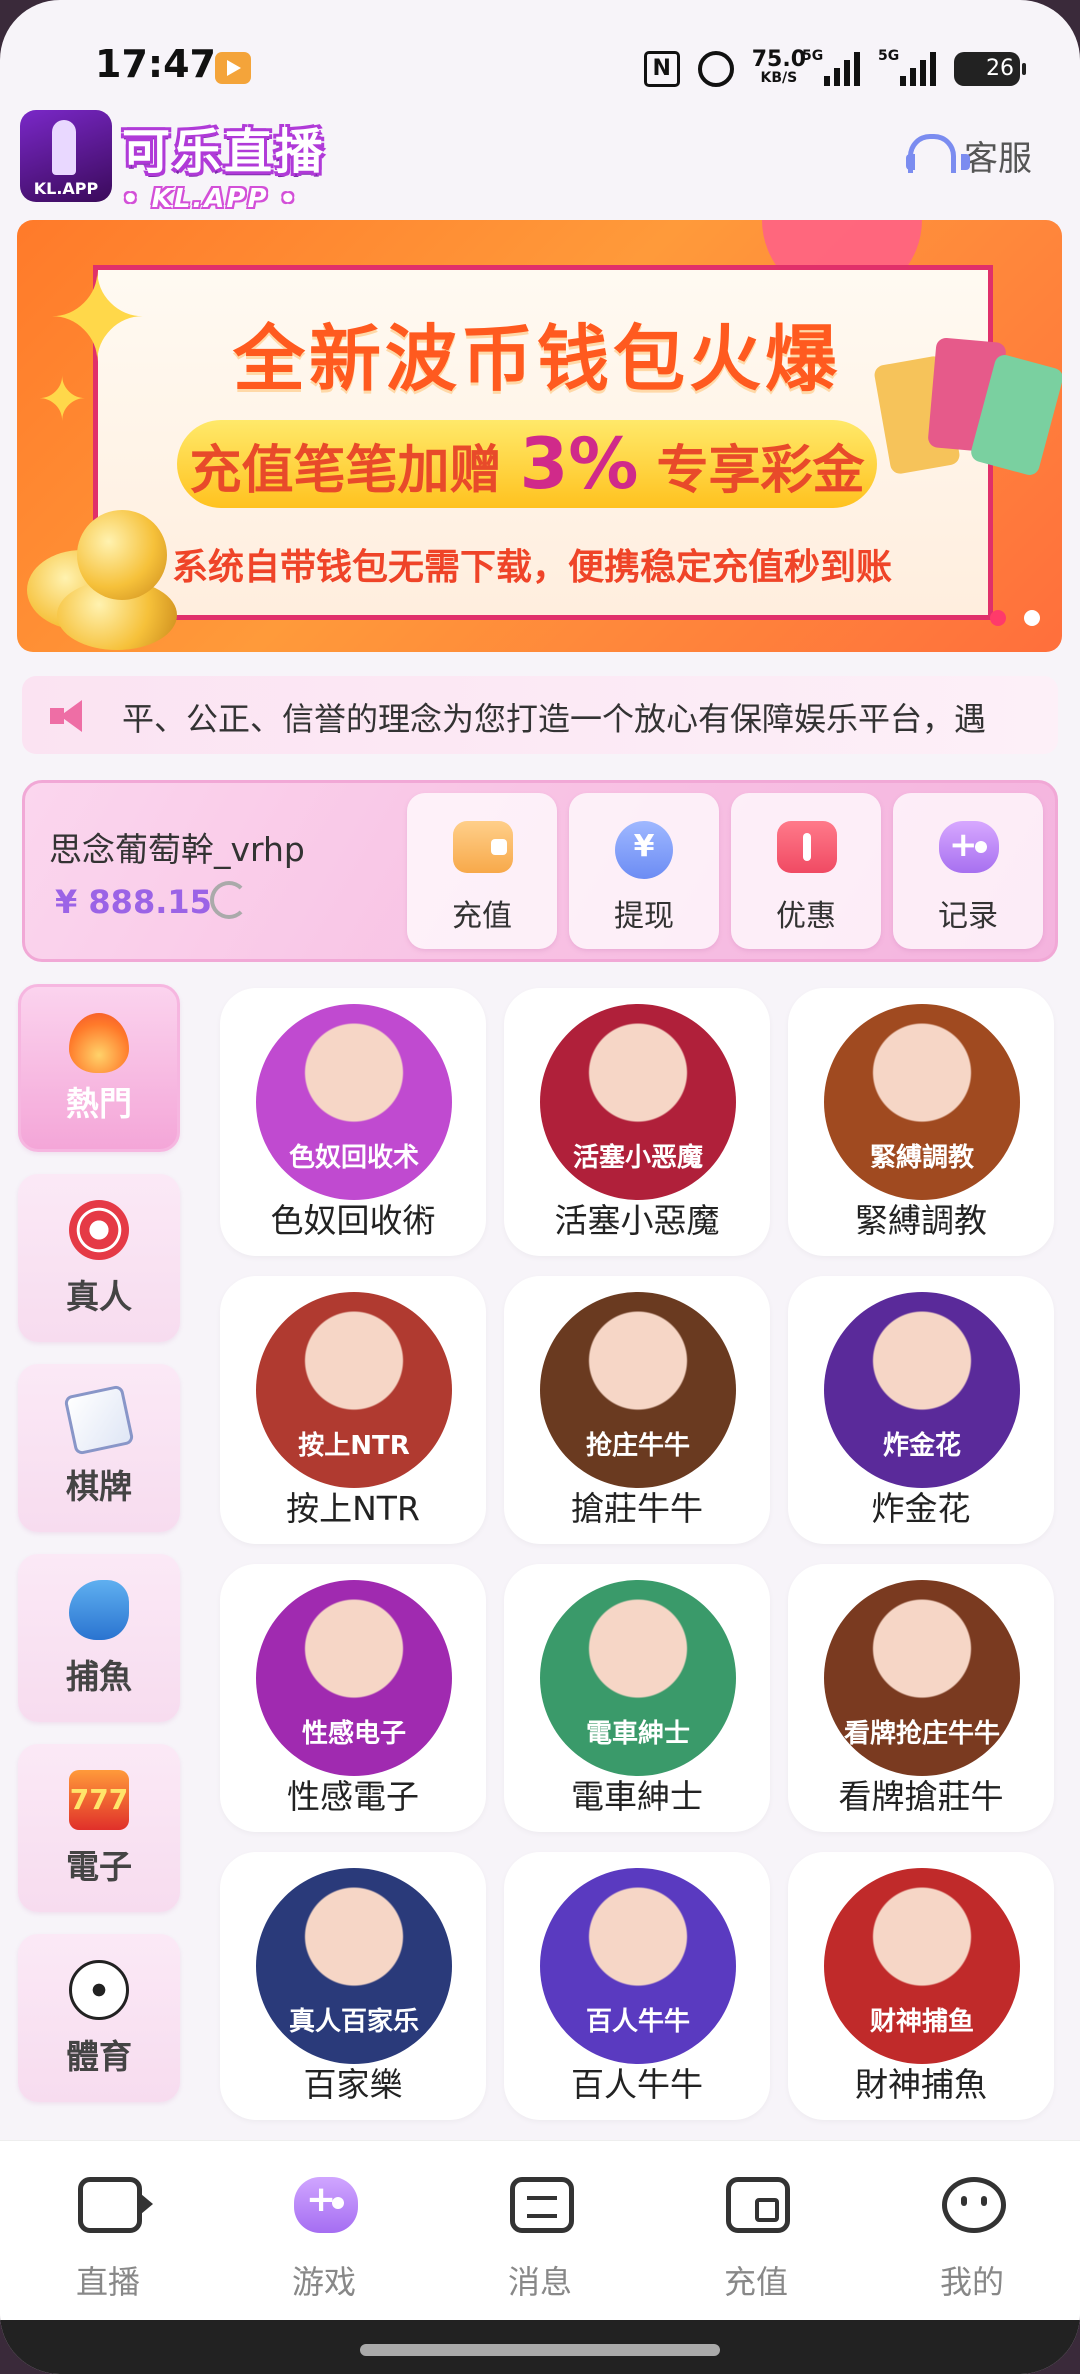  I want to click on recharge-label: 充值, so click(482, 916).